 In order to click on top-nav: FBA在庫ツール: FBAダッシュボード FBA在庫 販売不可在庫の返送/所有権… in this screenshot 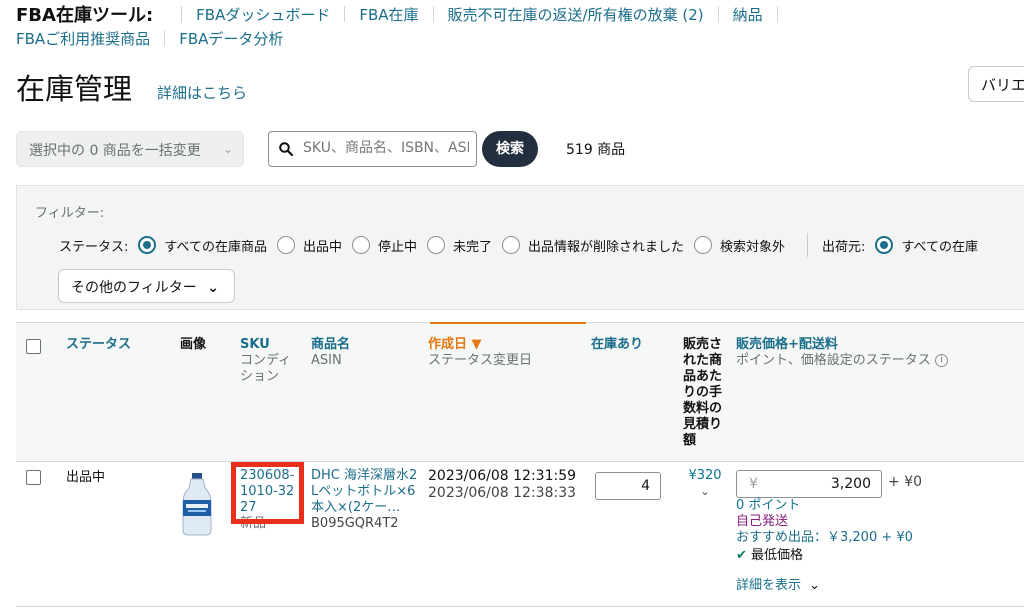, I will do `click(520, 26)`.